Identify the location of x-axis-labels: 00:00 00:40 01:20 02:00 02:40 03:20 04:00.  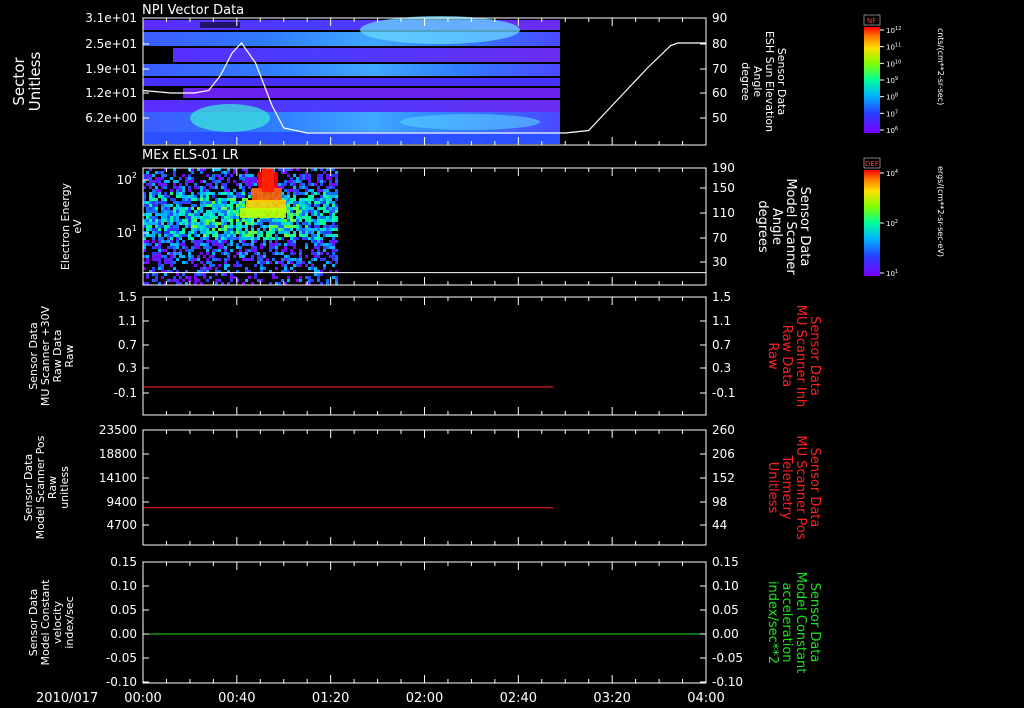
(424, 698).